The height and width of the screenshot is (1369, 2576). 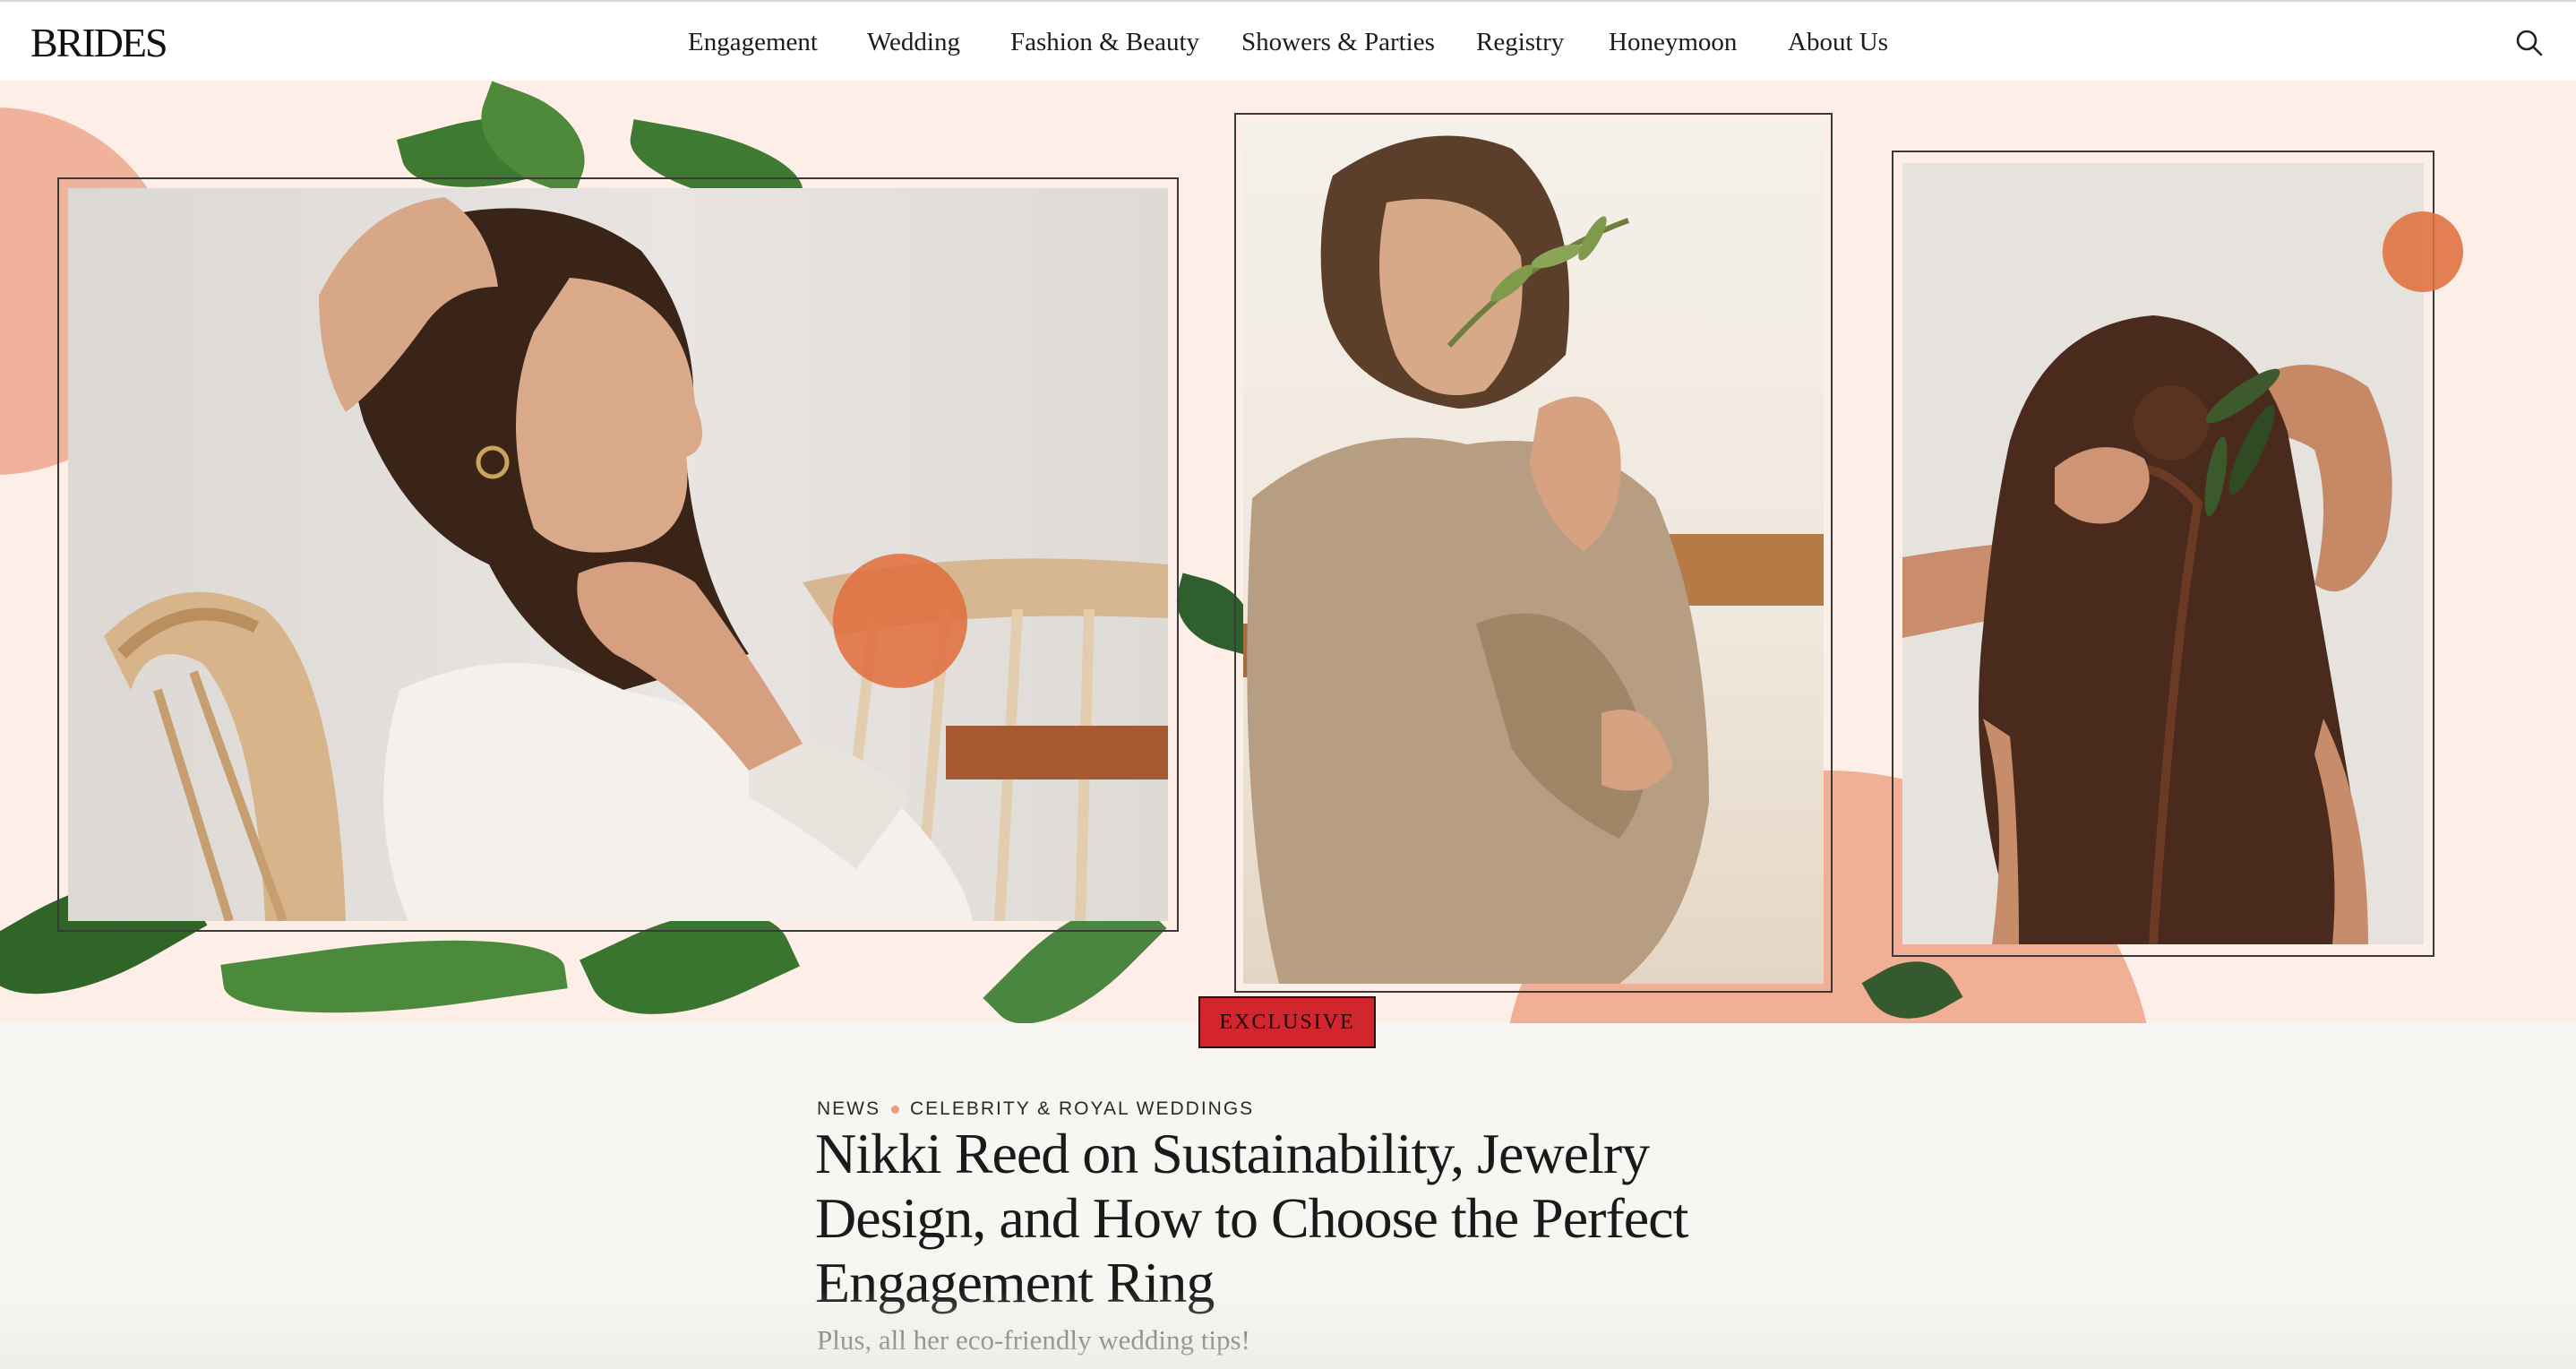 I want to click on category-celebrity-link: CELEBRITY & ROYAL WEDDINGS, so click(x=1082, y=1108).